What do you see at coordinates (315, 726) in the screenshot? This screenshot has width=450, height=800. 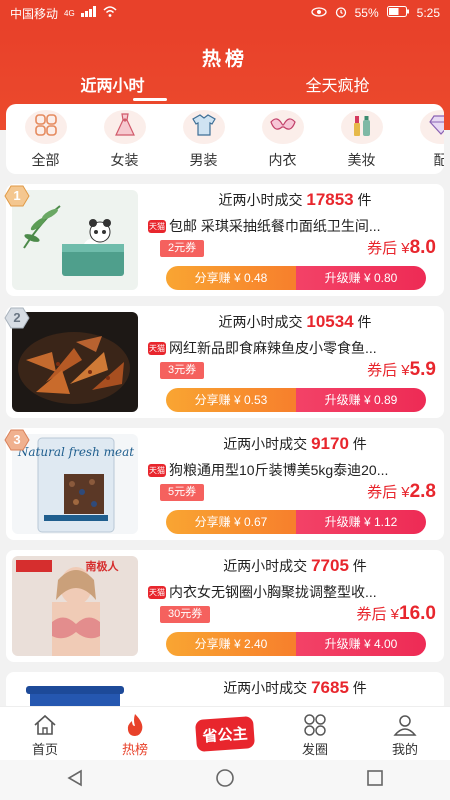 I see `circles-grid-icon` at bounding box center [315, 726].